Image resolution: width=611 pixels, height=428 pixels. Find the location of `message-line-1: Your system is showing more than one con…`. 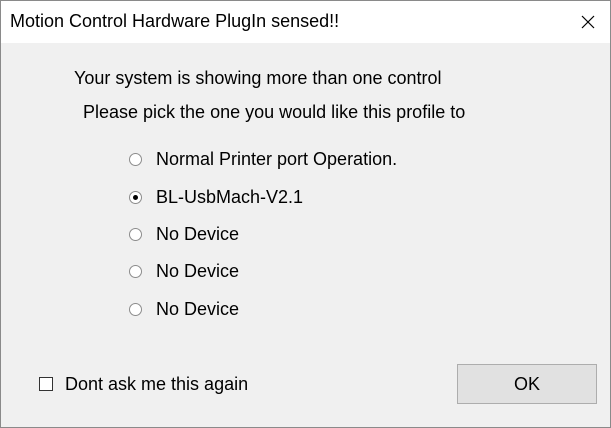

message-line-1: Your system is showing more than one con… is located at coordinates (258, 78).